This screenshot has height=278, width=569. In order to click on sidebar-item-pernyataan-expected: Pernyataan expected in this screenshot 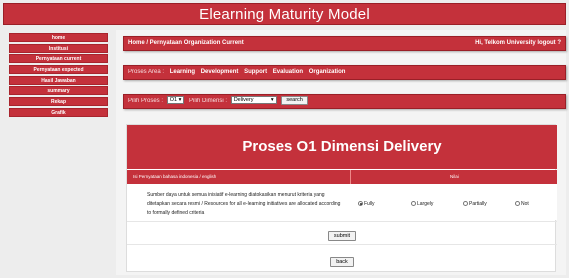, I will do `click(58, 70)`.